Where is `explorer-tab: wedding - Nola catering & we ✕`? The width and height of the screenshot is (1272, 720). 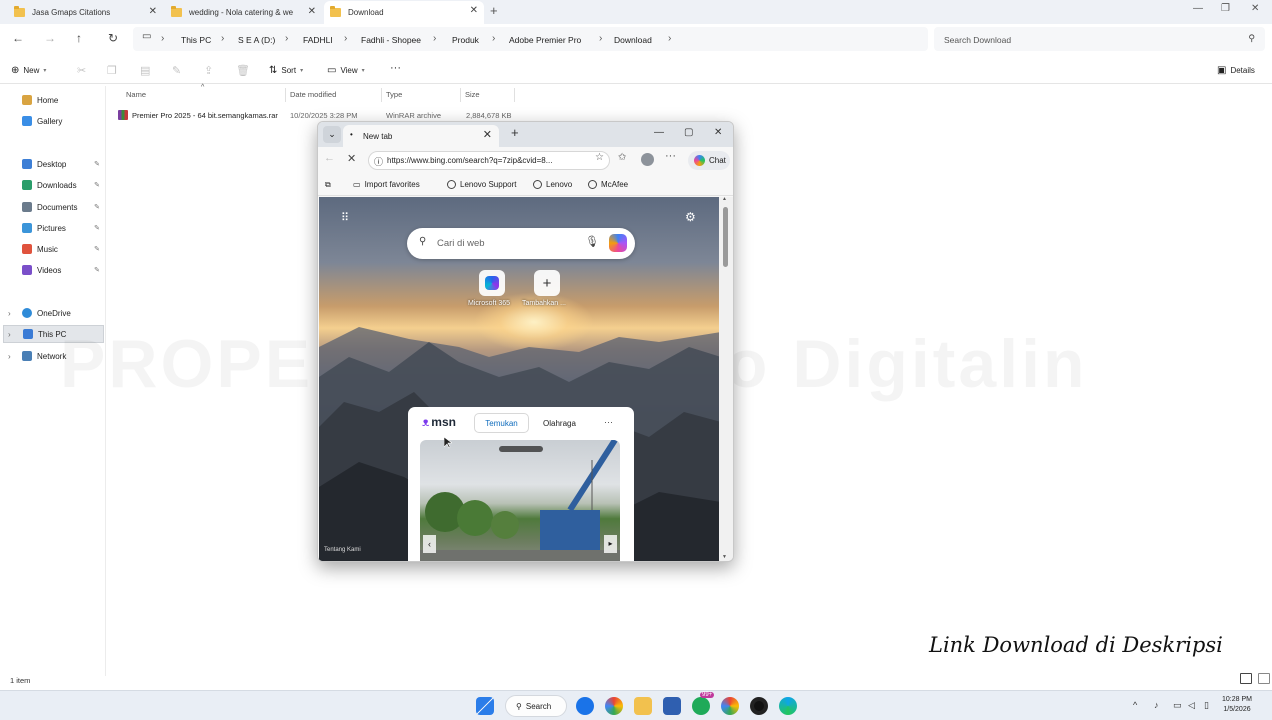 explorer-tab: wedding - Nola catering & we ✕ is located at coordinates (243, 12).